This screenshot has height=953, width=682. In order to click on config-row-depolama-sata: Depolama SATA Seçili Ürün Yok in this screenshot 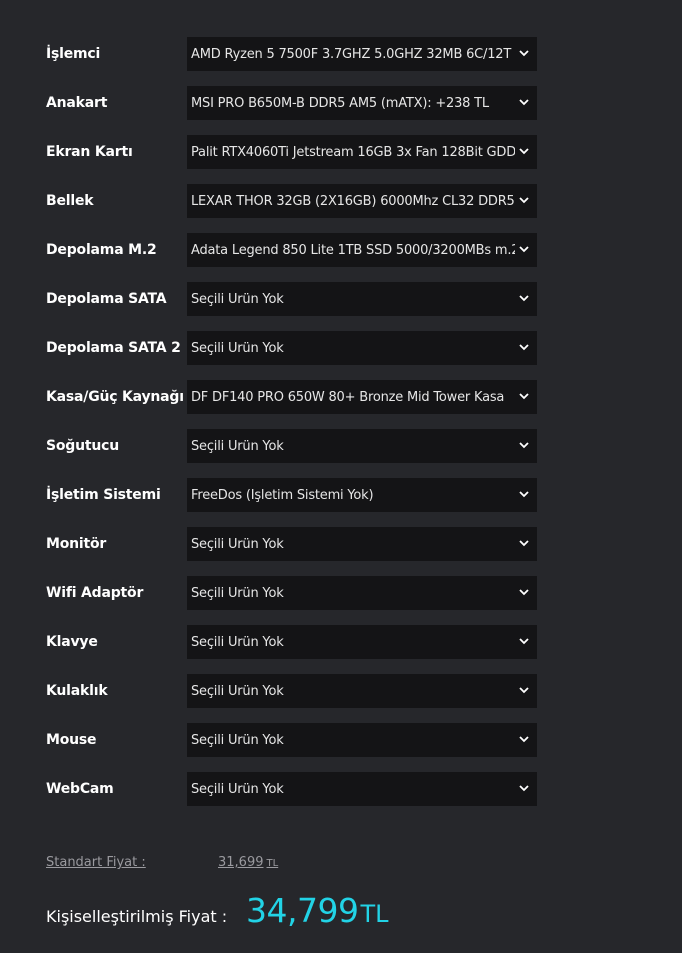, I will do `click(292, 299)`.